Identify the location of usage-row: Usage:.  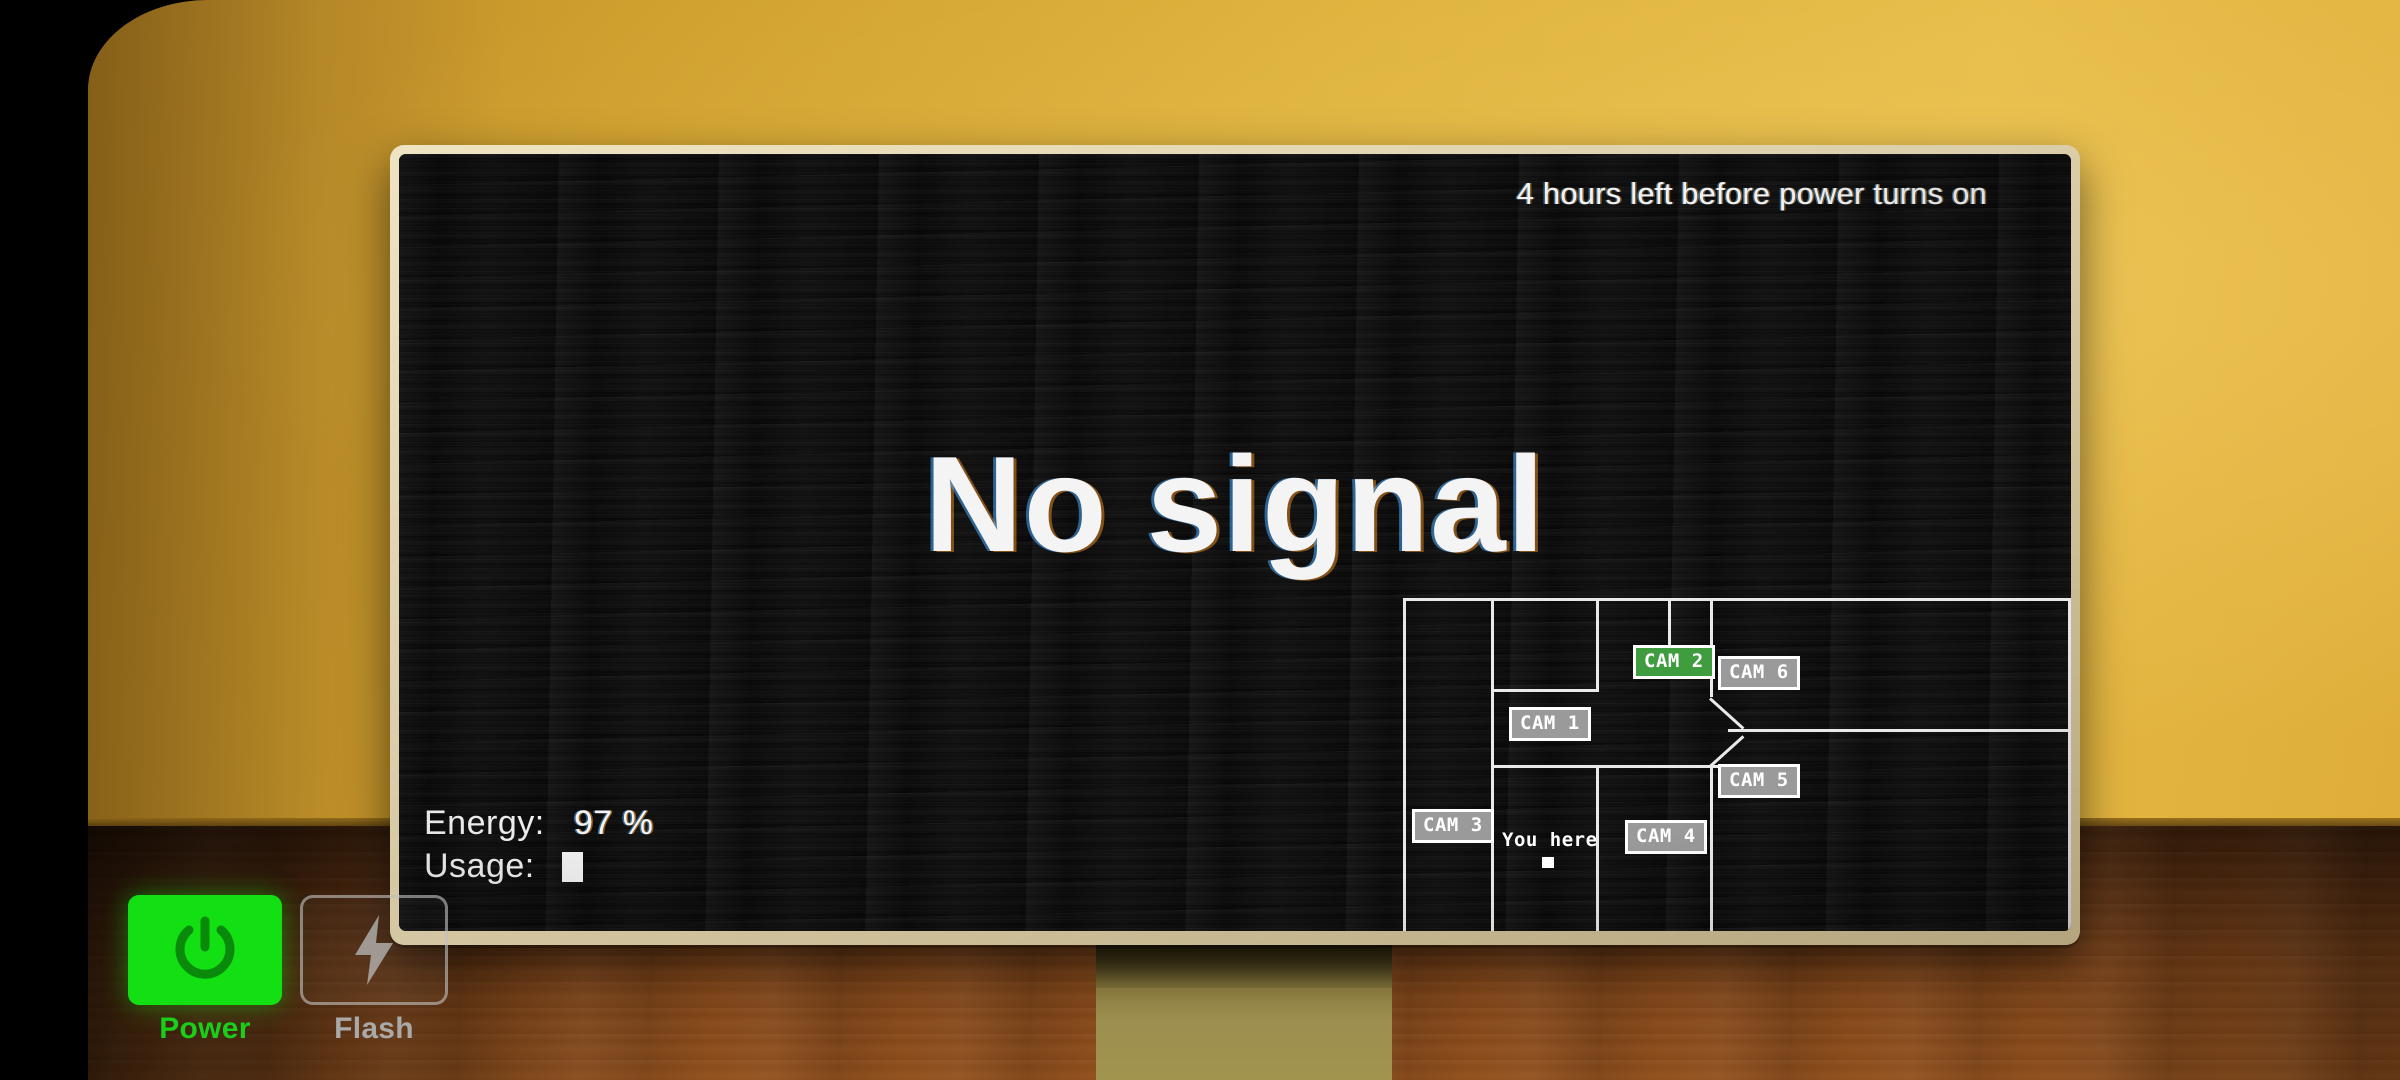
(539, 867).